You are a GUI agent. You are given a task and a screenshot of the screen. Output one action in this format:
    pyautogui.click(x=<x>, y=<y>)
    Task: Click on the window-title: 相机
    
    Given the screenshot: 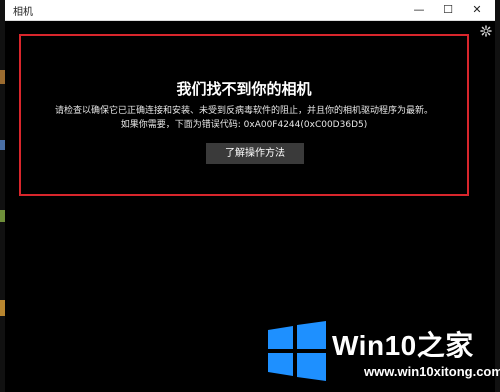 What is the action you would take?
    pyautogui.click(x=23, y=12)
    